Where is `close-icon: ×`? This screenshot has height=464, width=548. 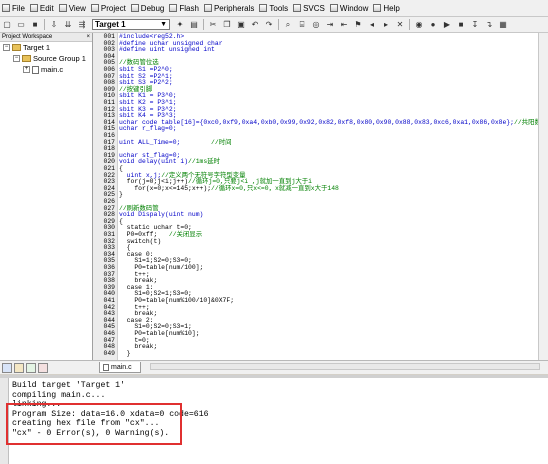
close-icon: × is located at coordinates (88, 37).